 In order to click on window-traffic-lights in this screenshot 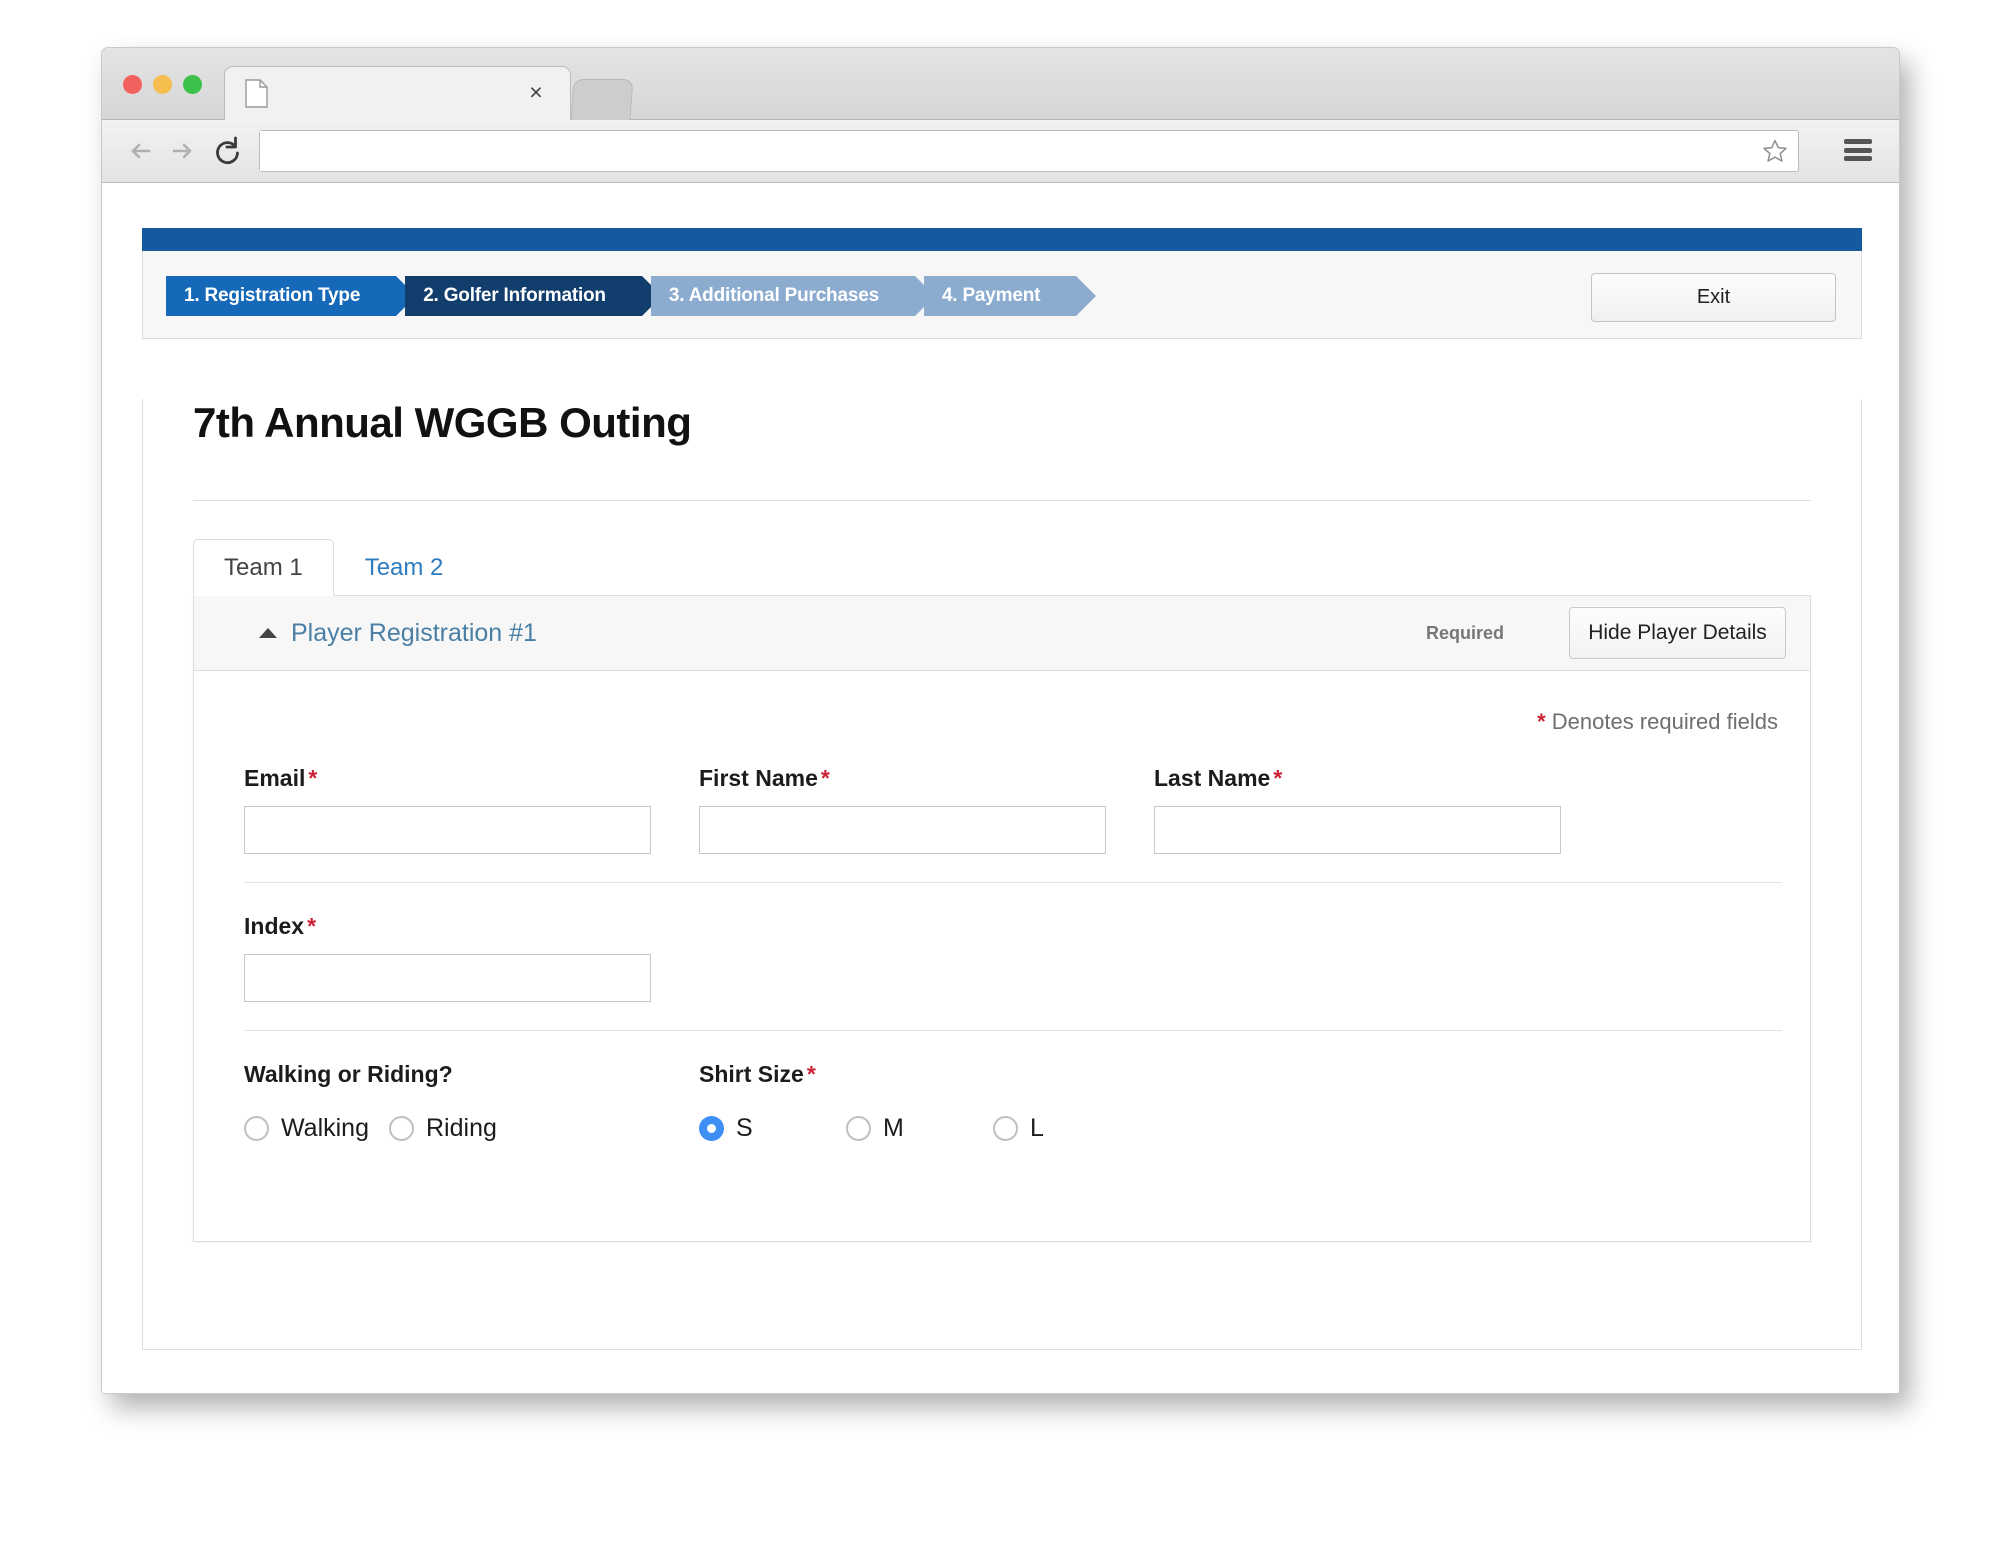, I will do `click(162, 84)`.